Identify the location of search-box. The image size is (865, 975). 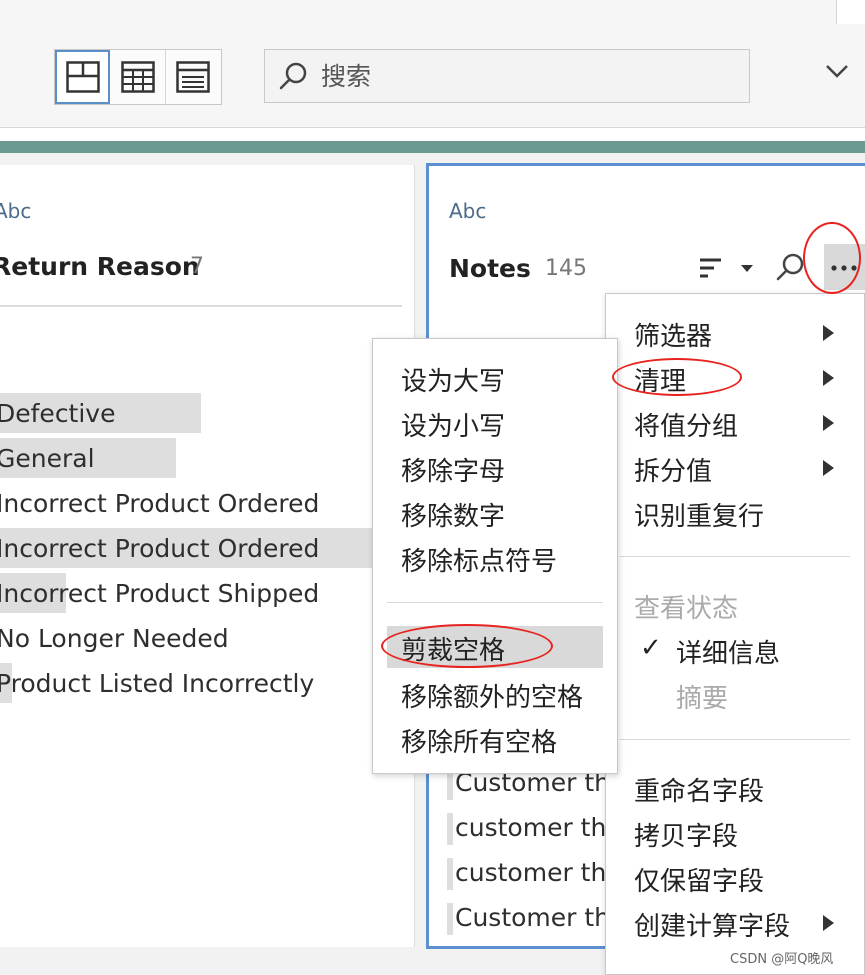
(507, 76).